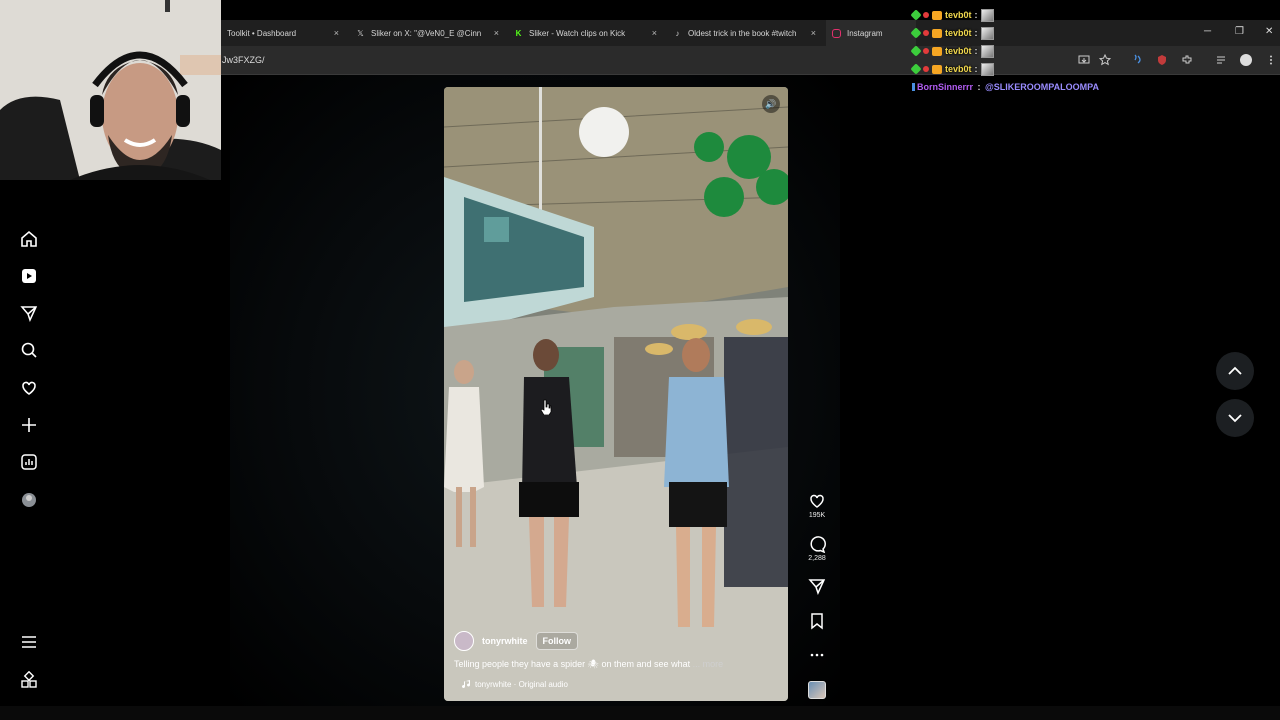  What do you see at coordinates (521, 684) in the screenshot?
I see `audio-label: tonyrwhite · Original audio` at bounding box center [521, 684].